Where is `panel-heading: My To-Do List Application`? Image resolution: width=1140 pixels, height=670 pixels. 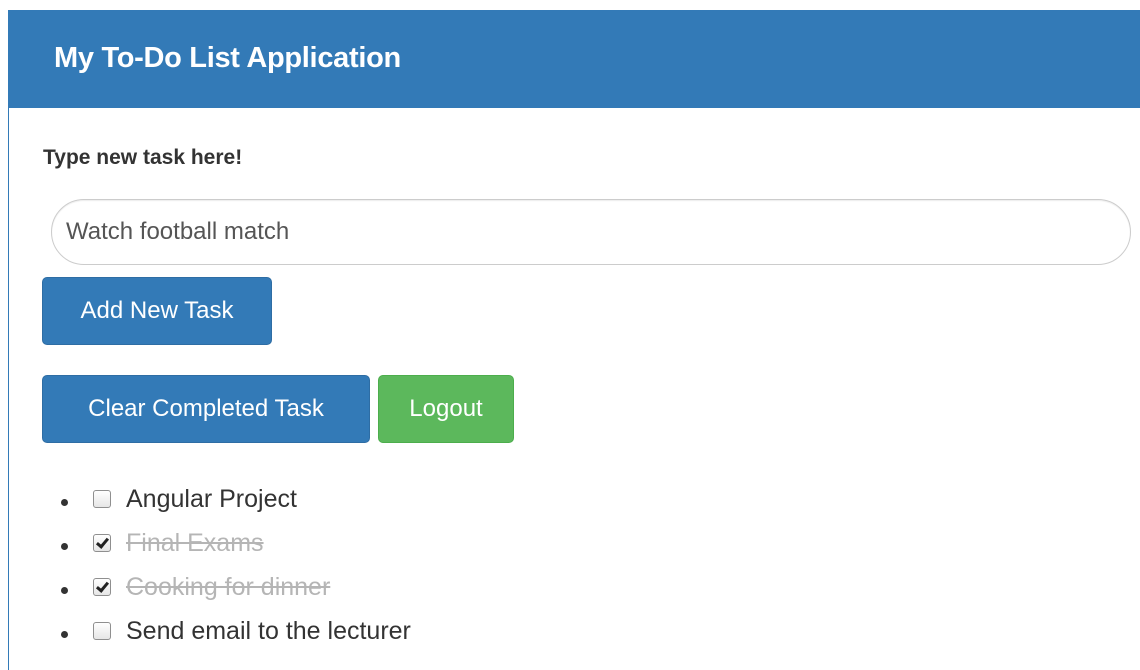 panel-heading: My To-Do List Application is located at coordinates (574, 59).